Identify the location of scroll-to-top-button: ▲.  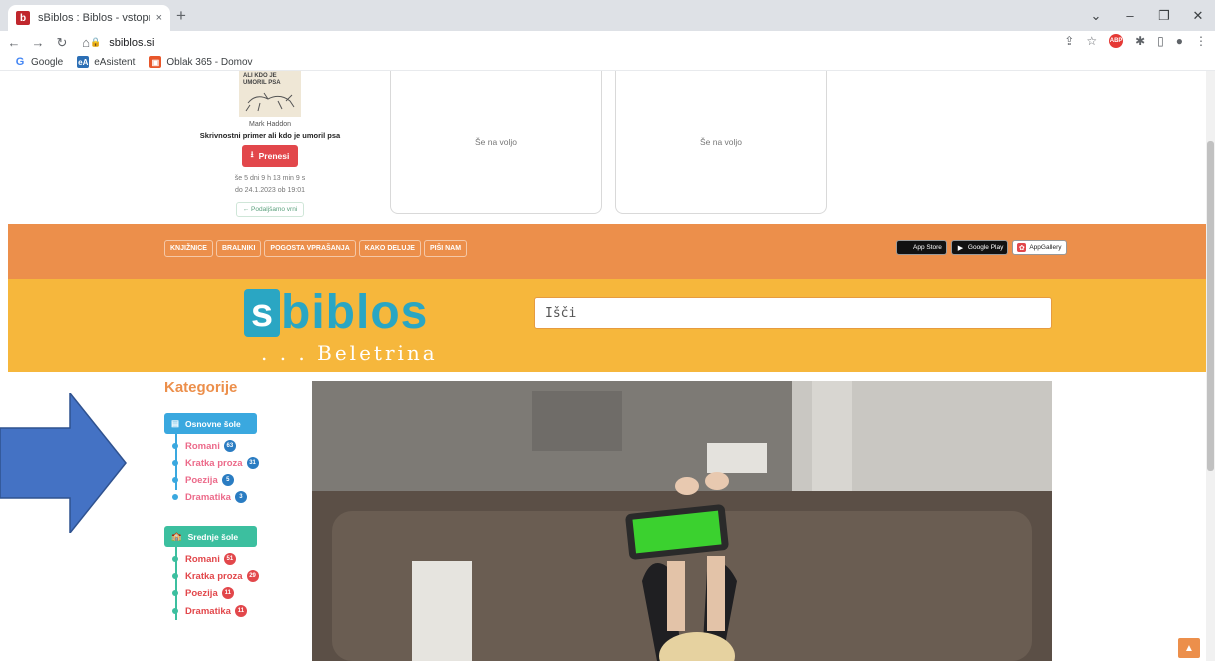
(1189, 648).